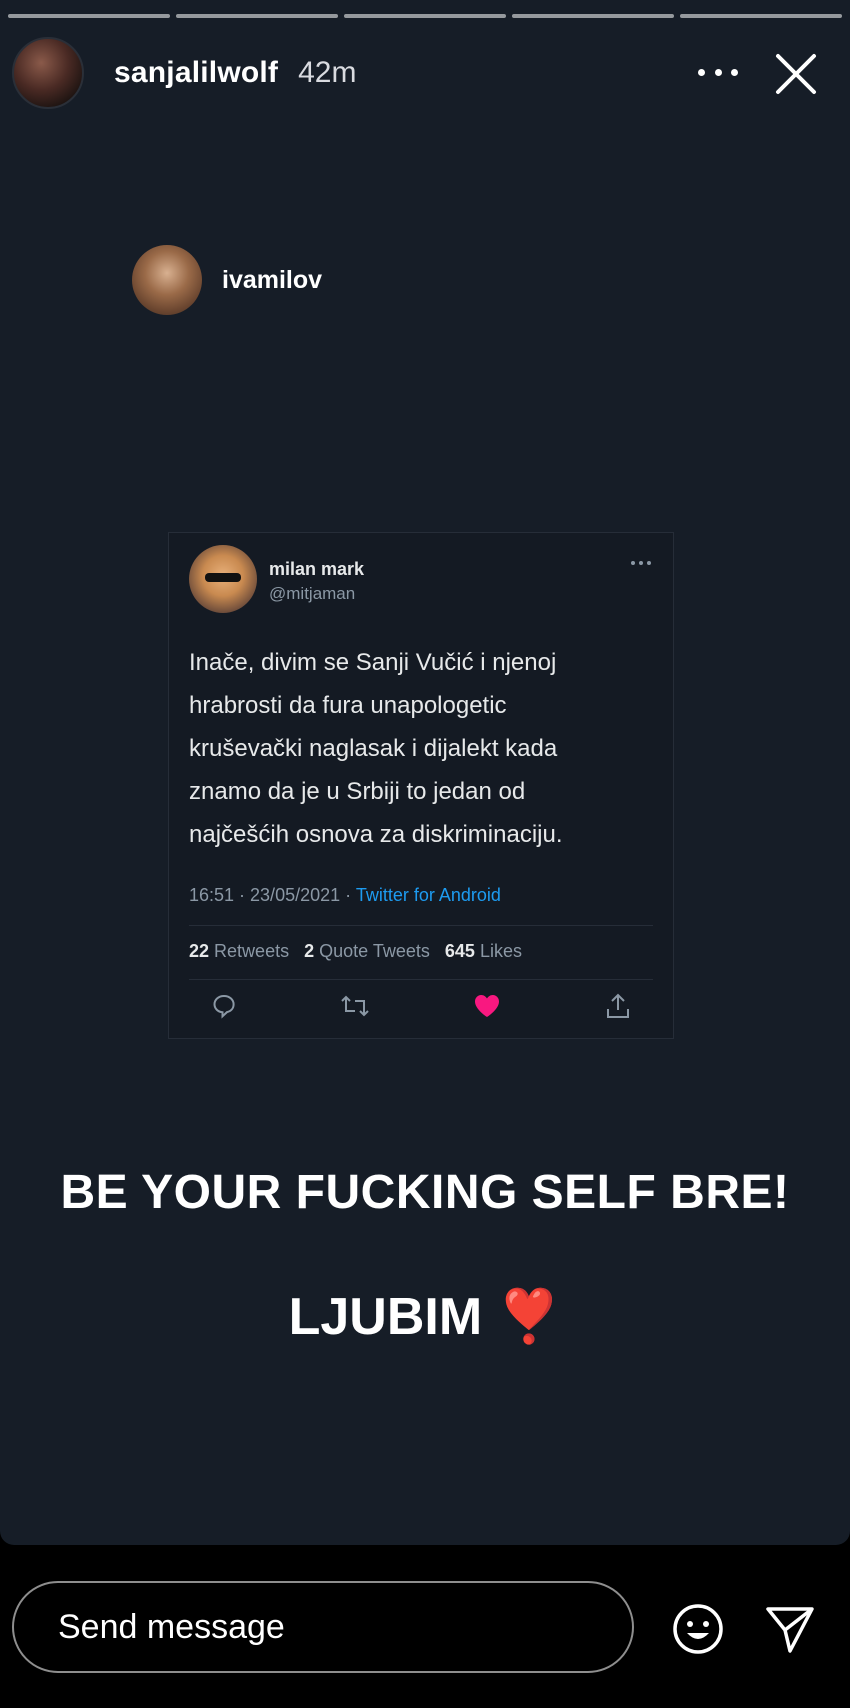  Describe the element at coordinates (796, 74) in the screenshot. I see `close-icon` at that location.